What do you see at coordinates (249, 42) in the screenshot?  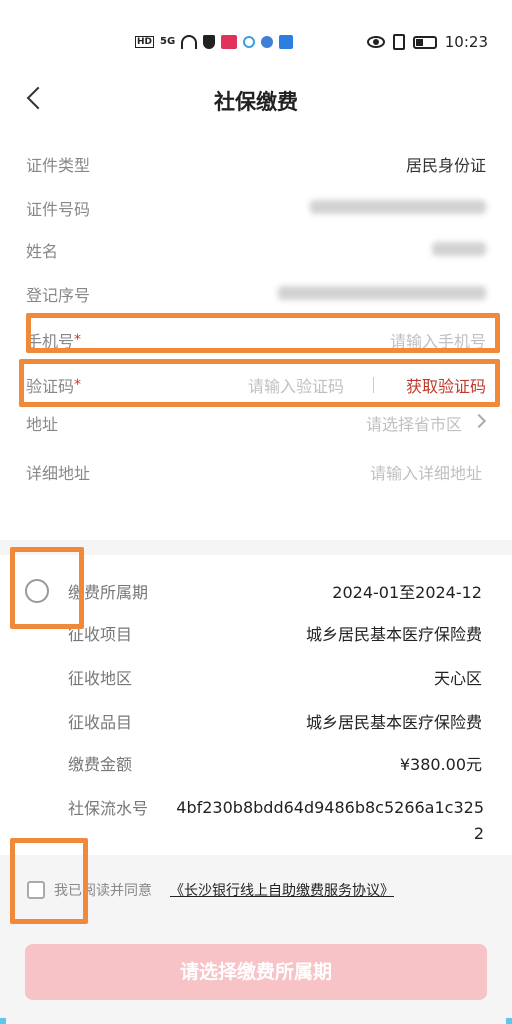 I see `sync-icon` at bounding box center [249, 42].